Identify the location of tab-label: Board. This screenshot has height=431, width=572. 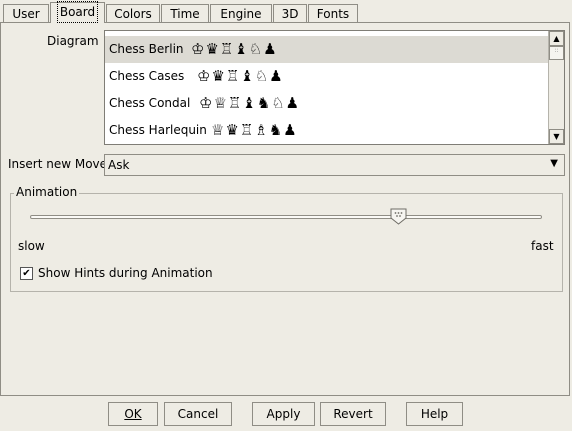
(77, 12).